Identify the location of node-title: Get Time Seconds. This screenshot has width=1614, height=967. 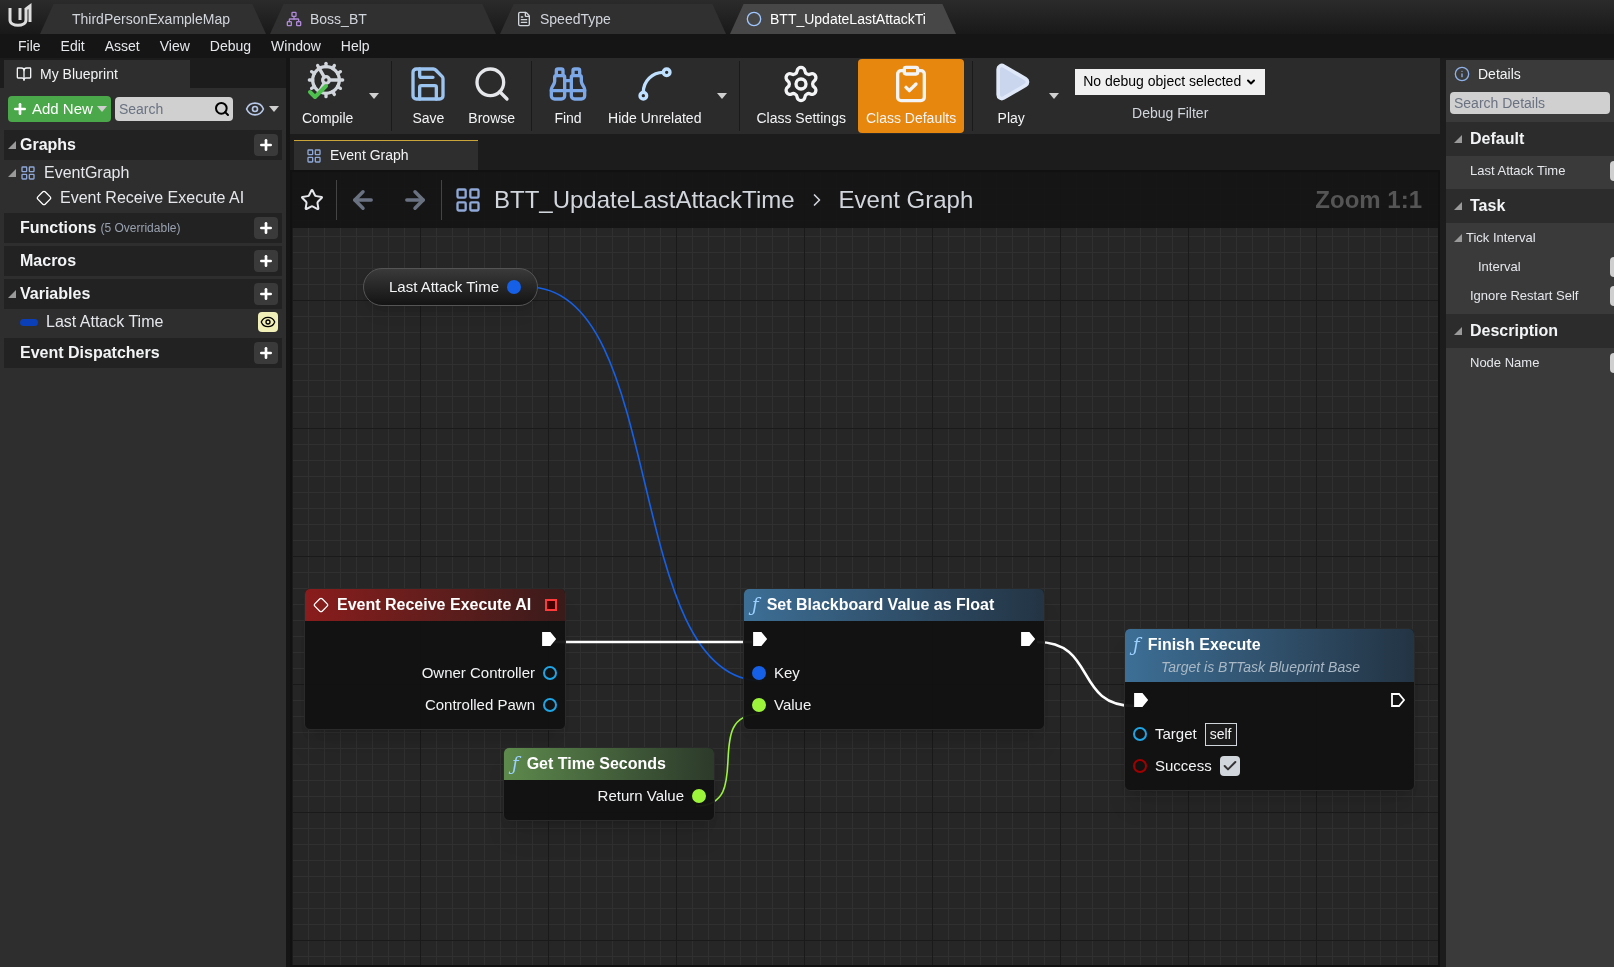
(596, 764).